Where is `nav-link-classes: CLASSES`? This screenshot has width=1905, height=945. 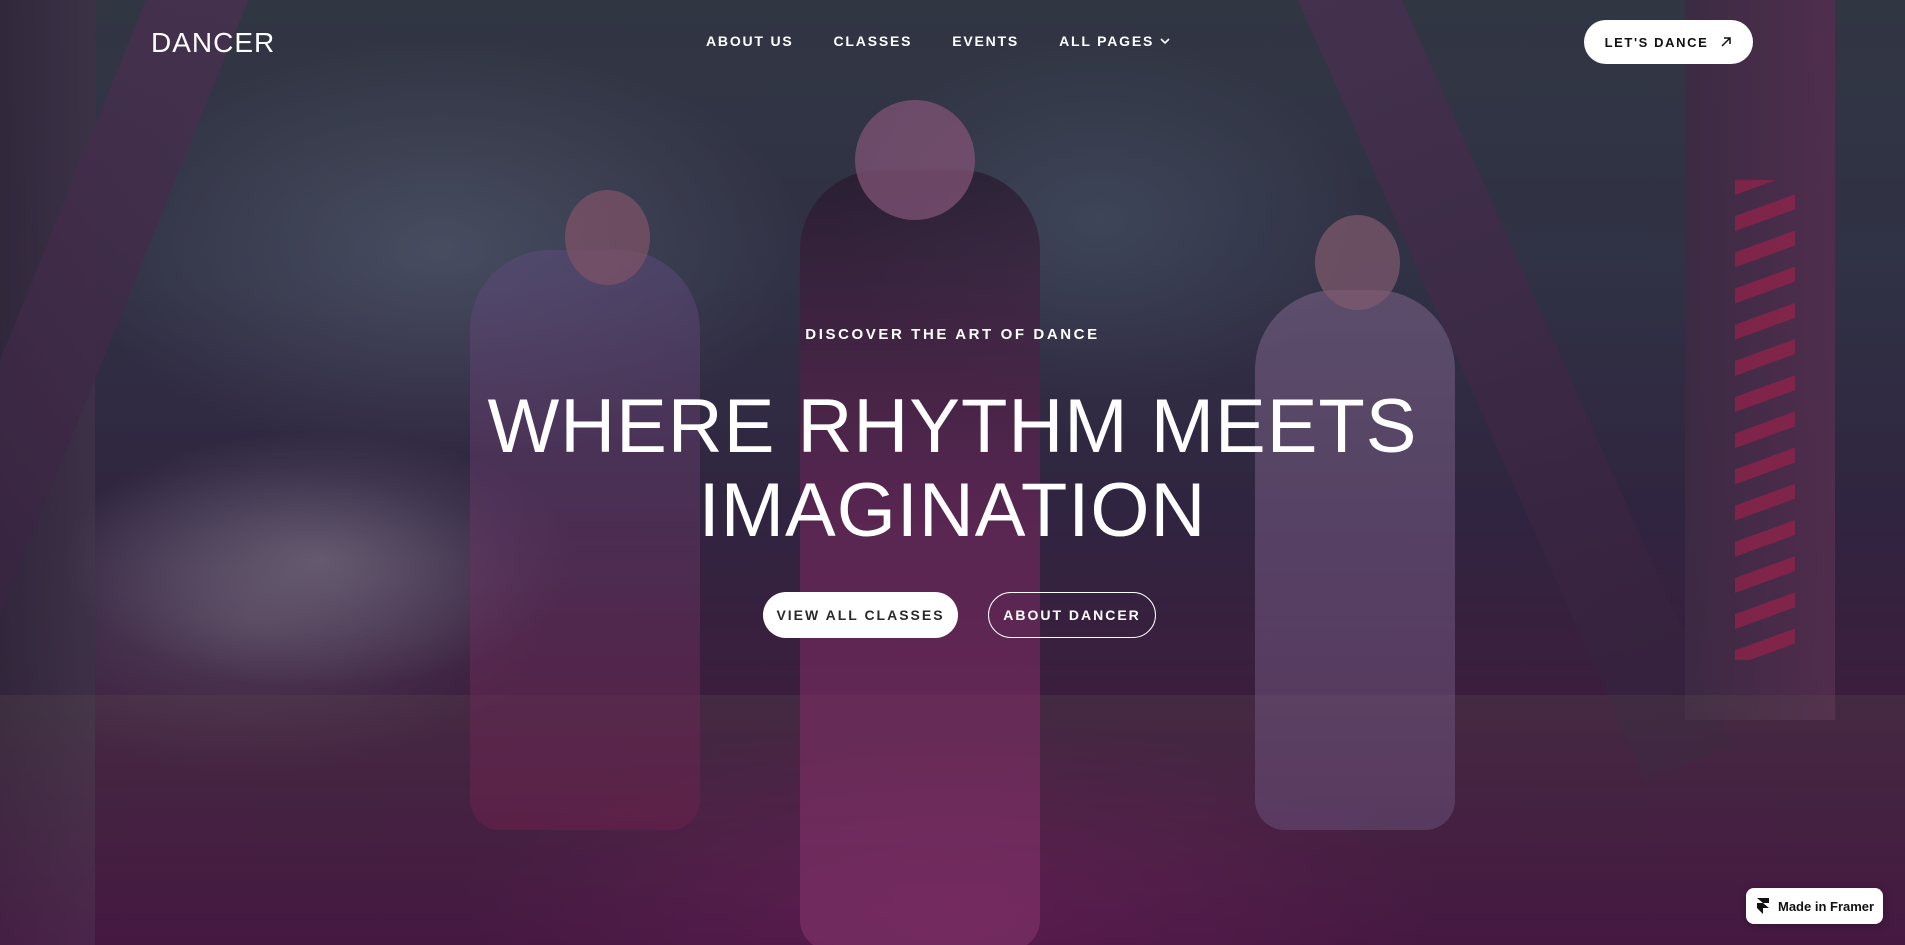
nav-link-classes: CLASSES is located at coordinates (873, 41).